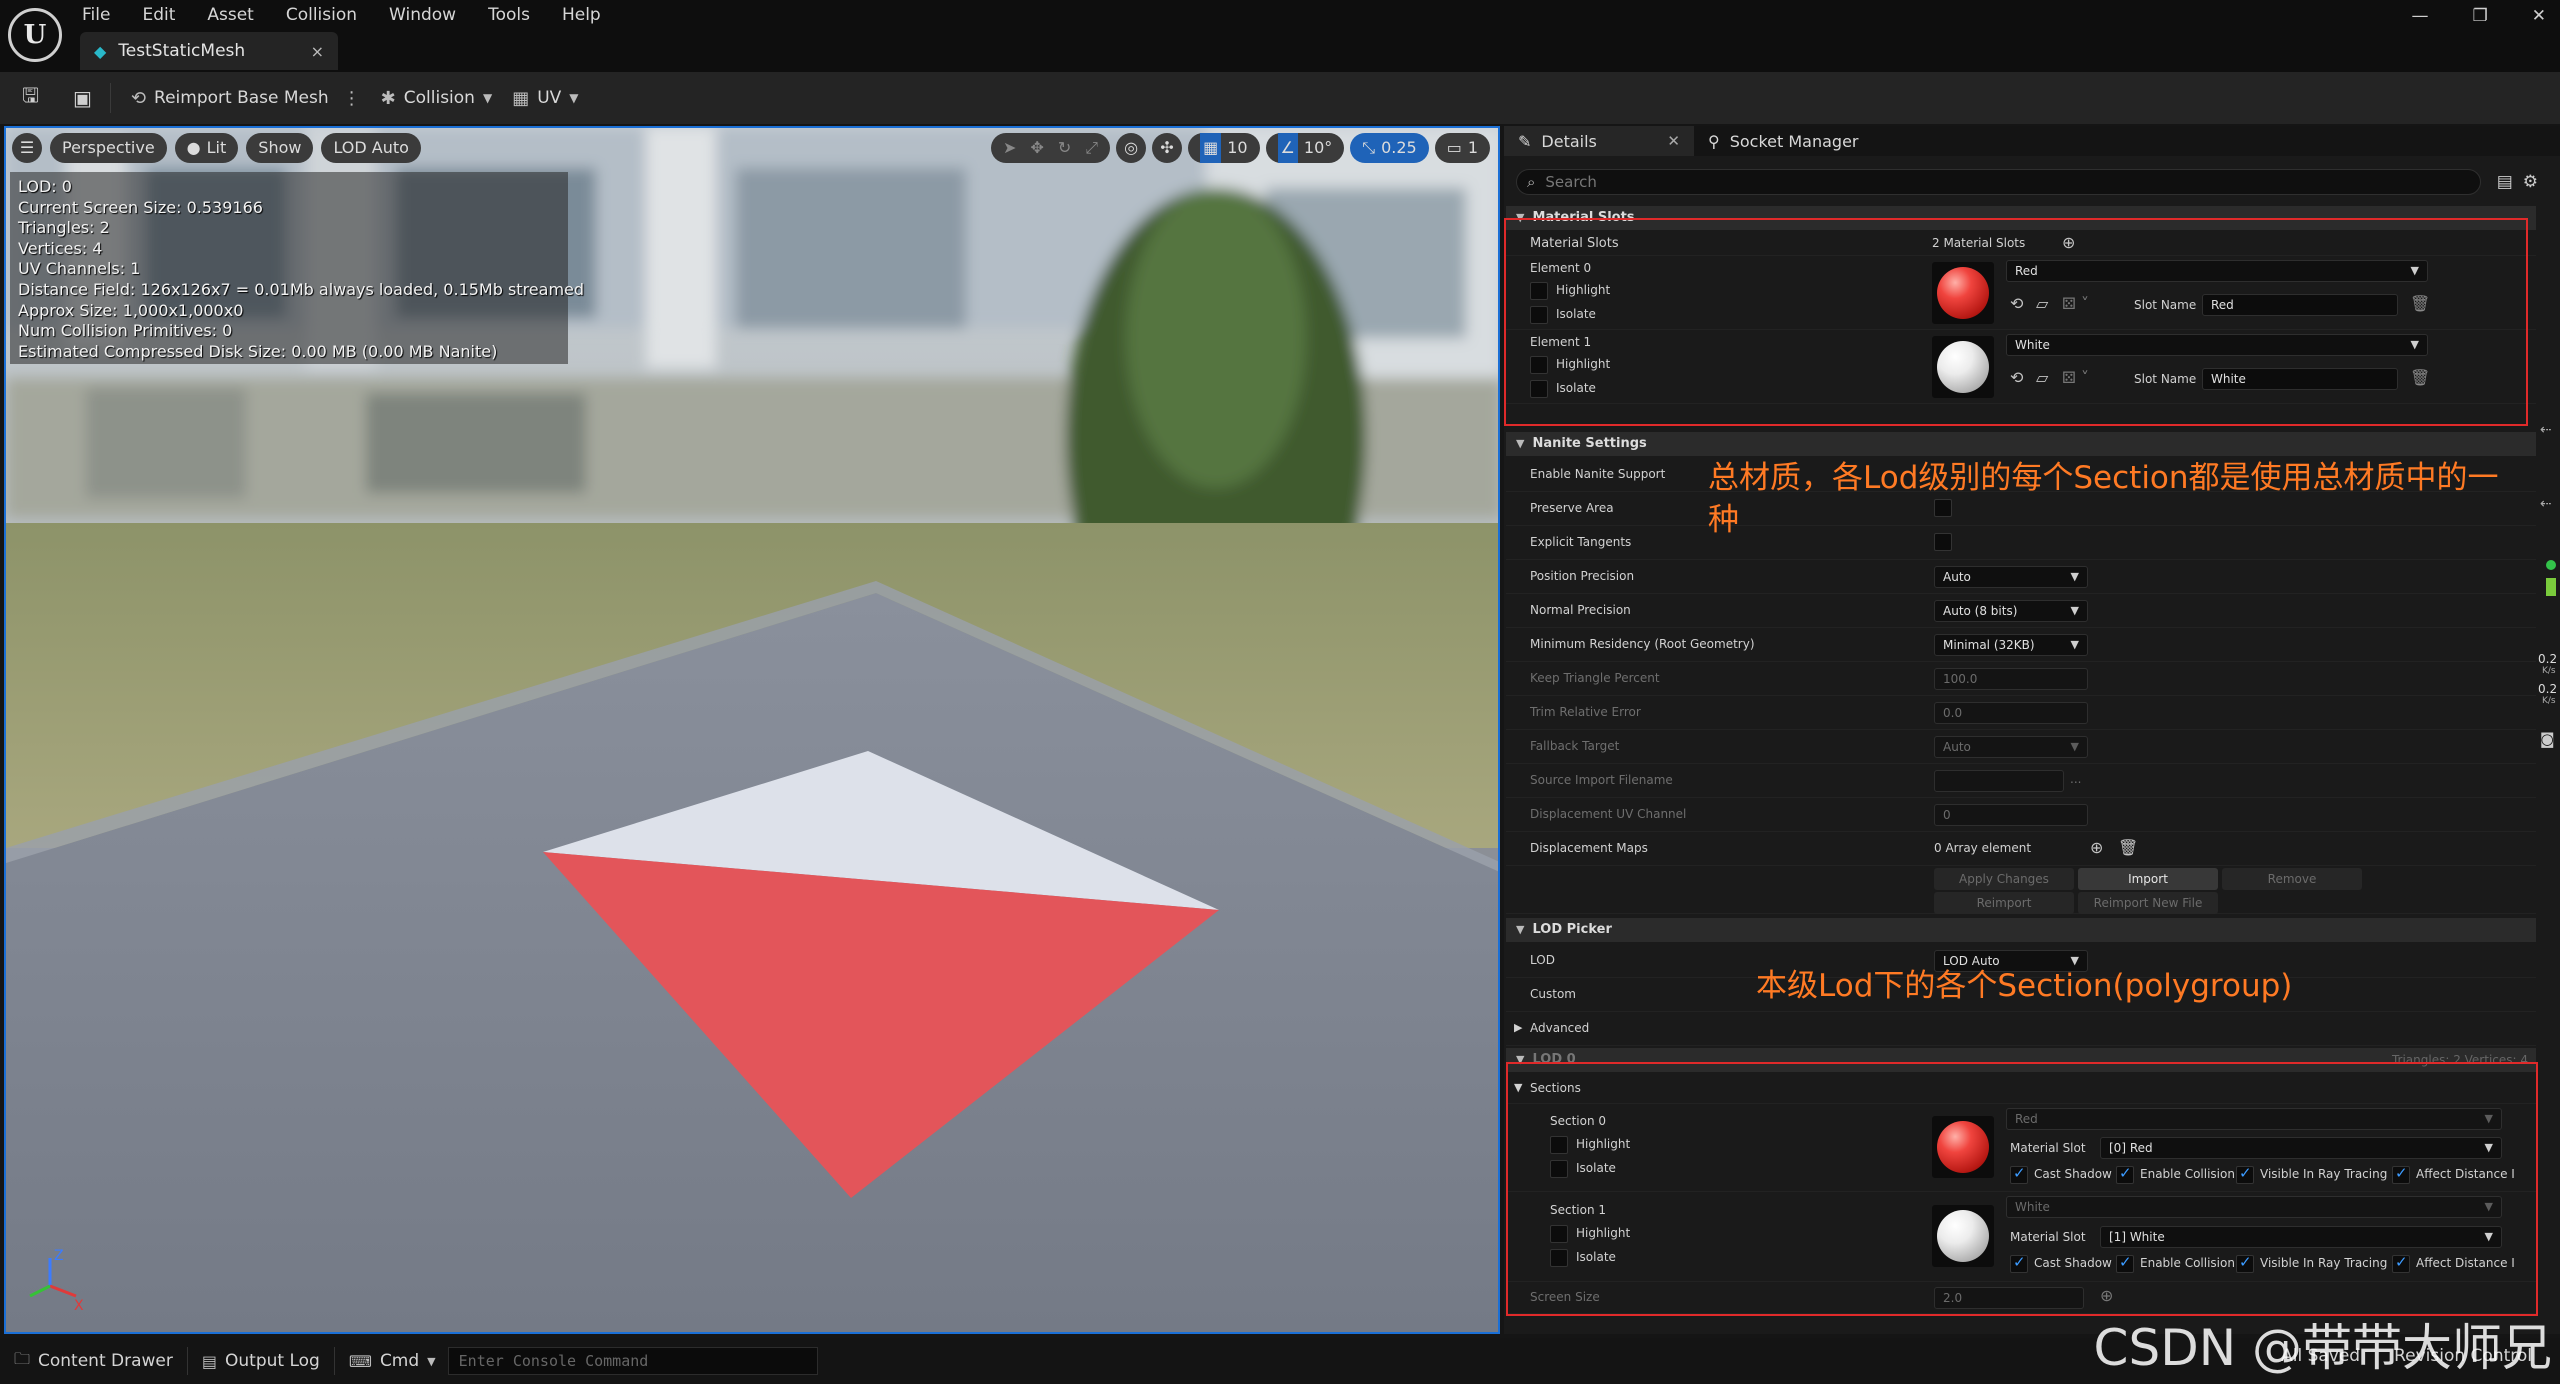 The height and width of the screenshot is (1384, 2560). I want to click on material-thumbnail-white, so click(1963, 367).